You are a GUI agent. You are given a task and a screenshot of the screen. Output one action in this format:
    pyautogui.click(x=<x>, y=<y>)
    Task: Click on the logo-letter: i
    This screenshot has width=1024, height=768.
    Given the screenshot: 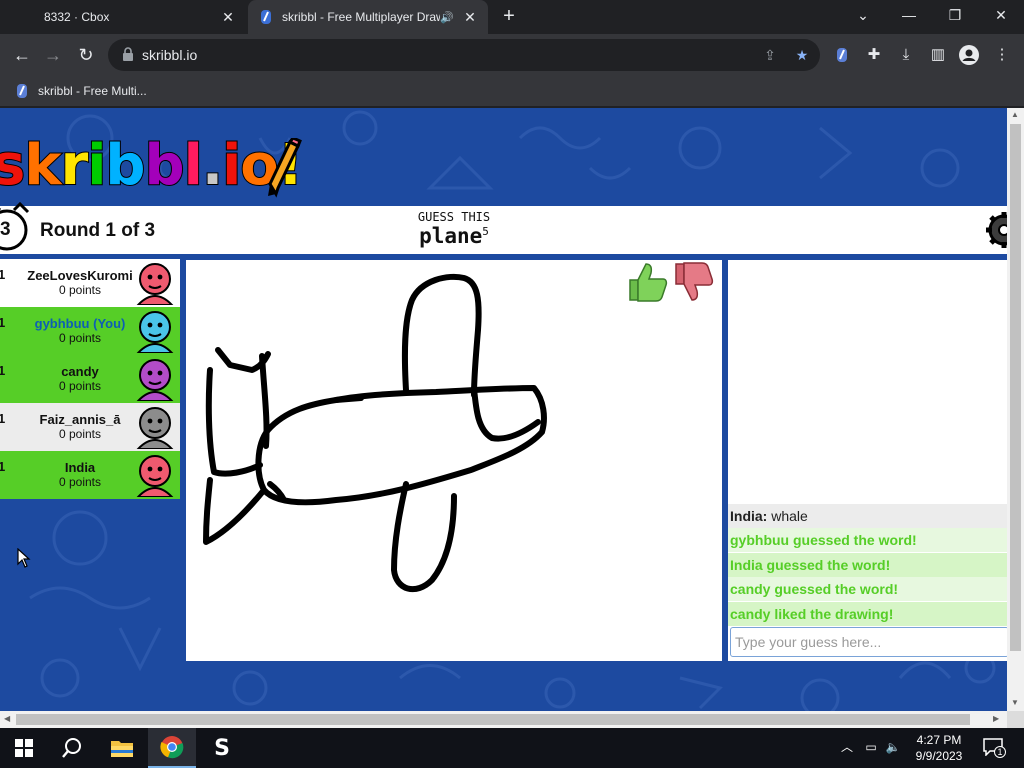 What is the action you would take?
    pyautogui.click(x=96, y=166)
    